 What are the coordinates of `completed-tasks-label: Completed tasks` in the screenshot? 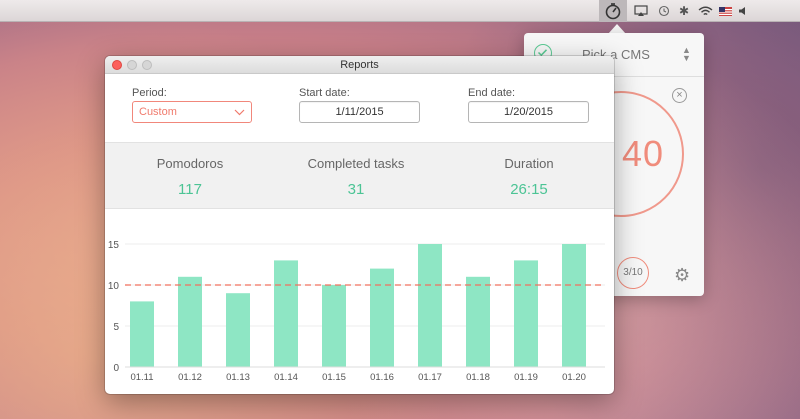 It's located at (356, 163).